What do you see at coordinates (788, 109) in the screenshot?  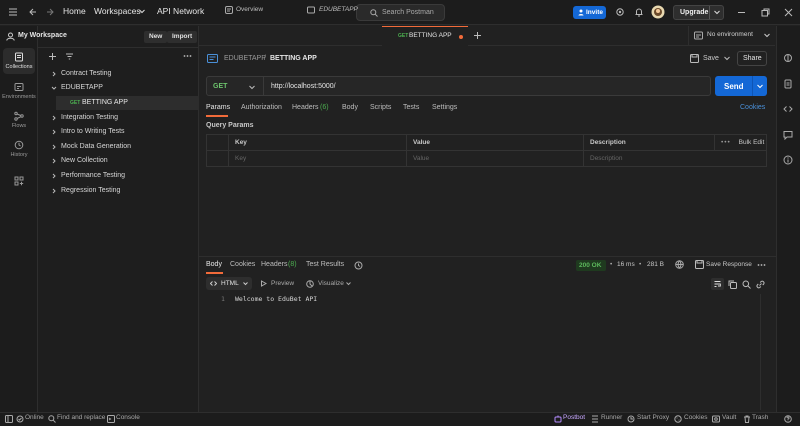 I see `code-icon` at bounding box center [788, 109].